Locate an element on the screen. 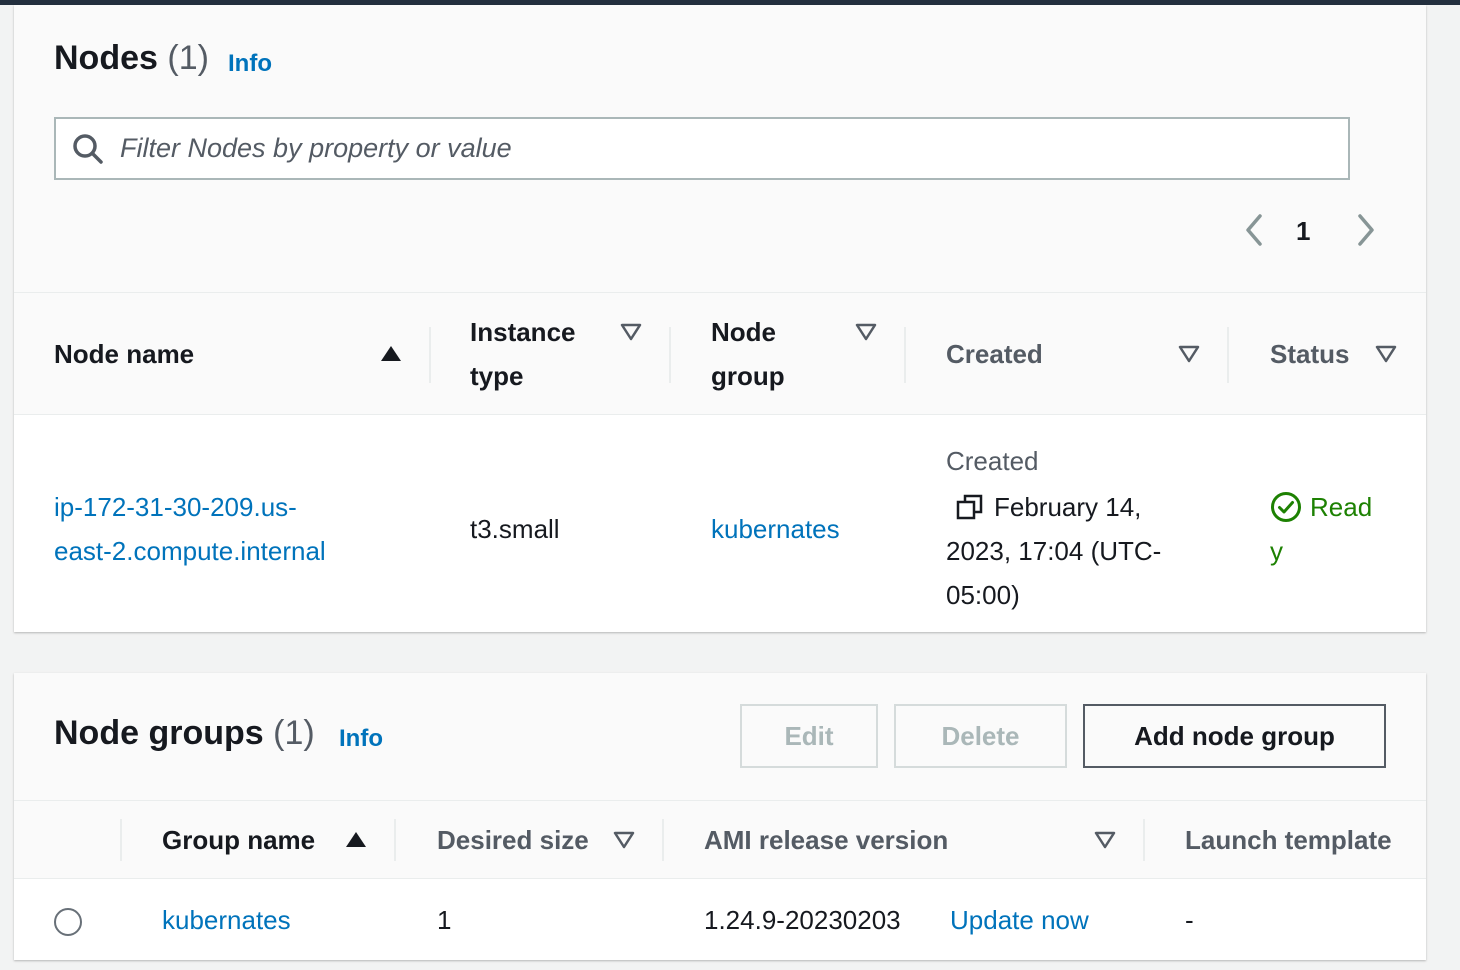 The image size is (1460, 970). nodes-title: Nodes (1) is located at coordinates (131, 58).